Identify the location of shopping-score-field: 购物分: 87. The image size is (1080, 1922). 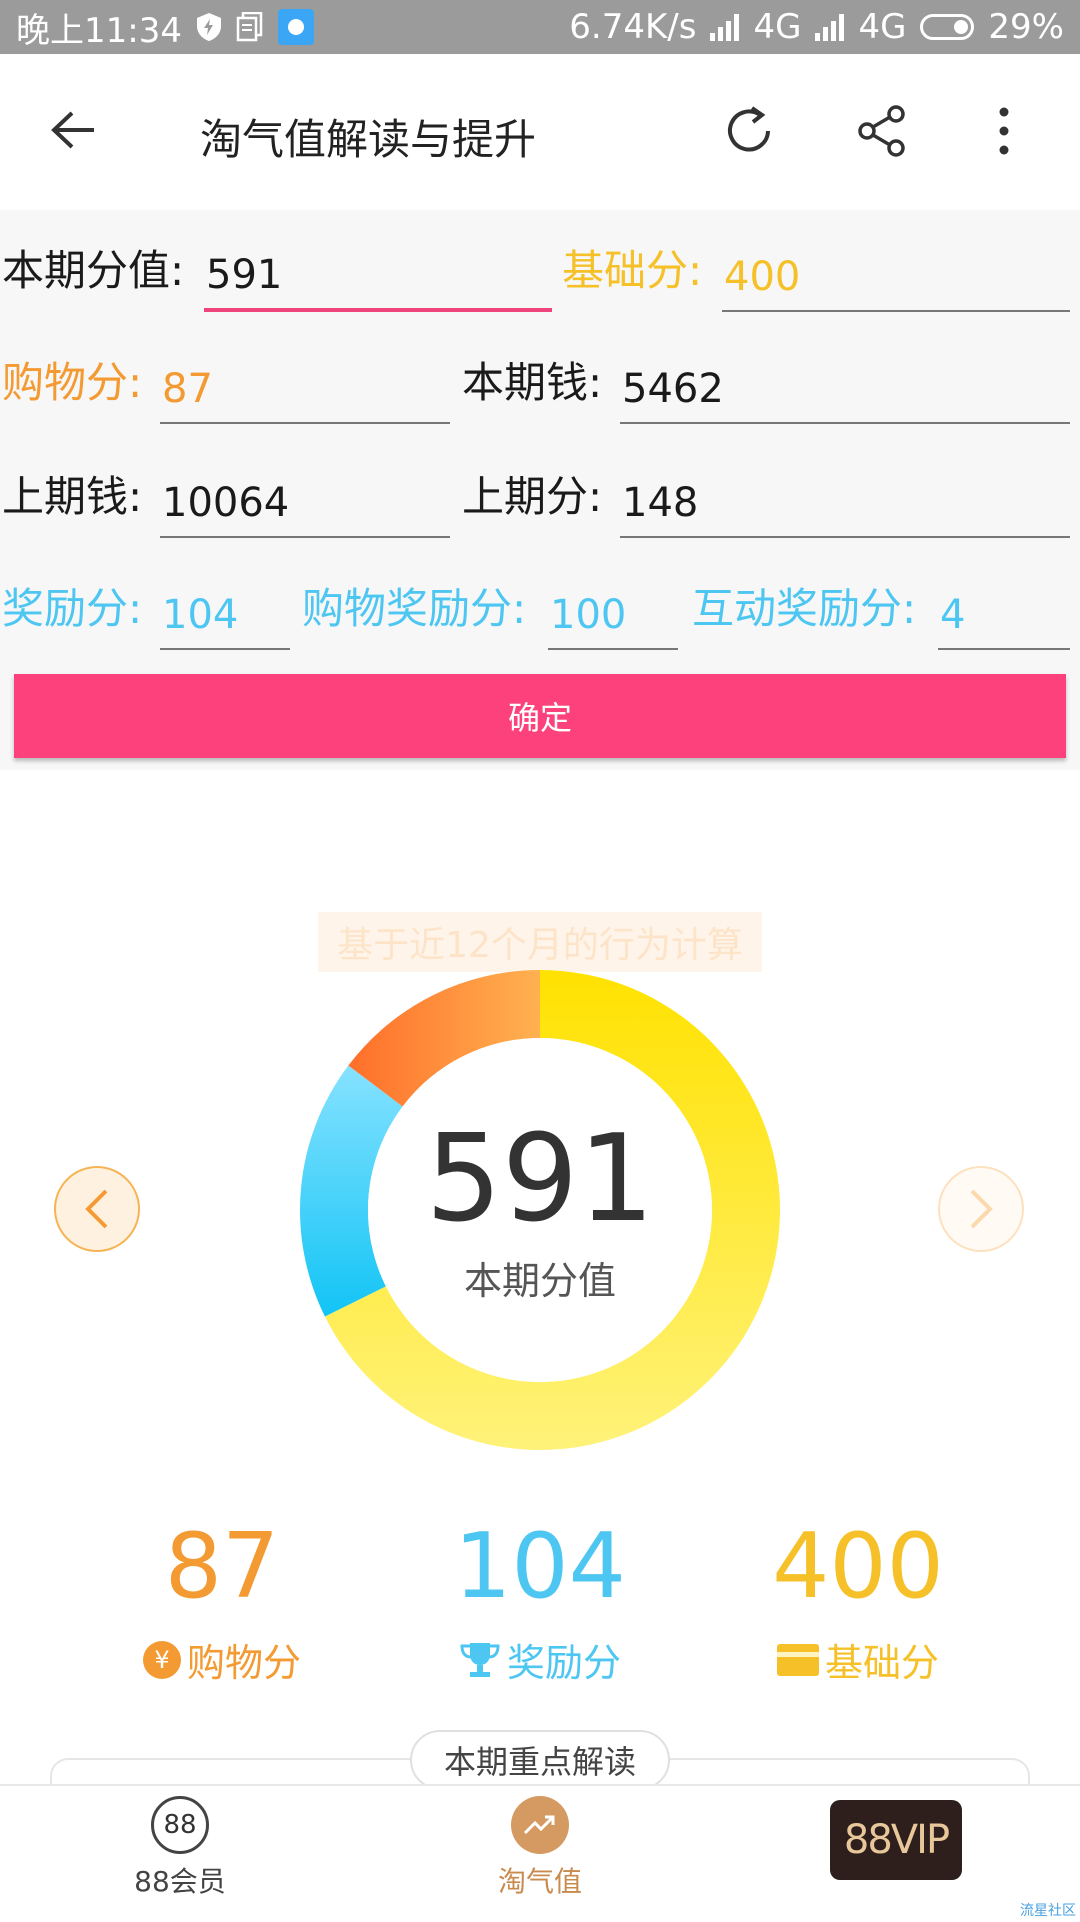
(226, 383).